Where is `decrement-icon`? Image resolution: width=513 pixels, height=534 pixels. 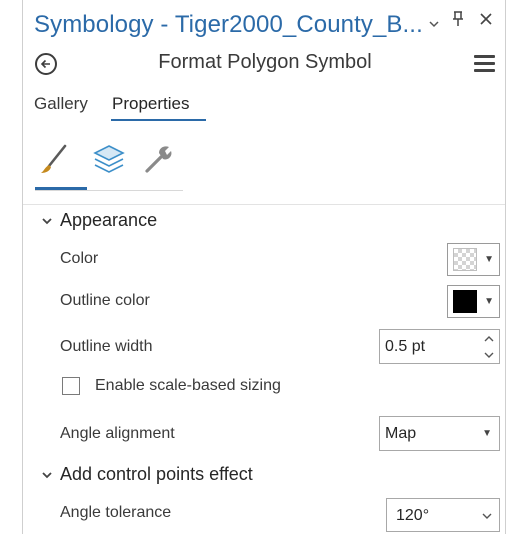 decrement-icon is located at coordinates (489, 355).